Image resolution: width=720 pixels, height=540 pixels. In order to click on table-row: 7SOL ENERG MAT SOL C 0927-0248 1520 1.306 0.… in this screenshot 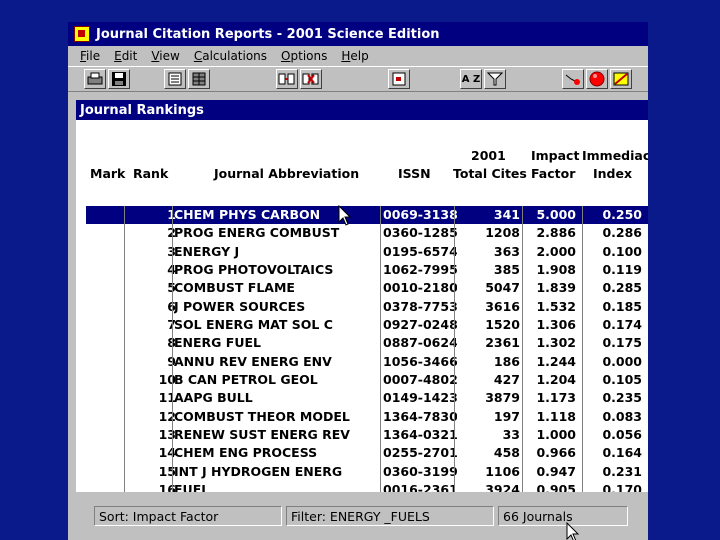, I will do `click(367, 325)`.